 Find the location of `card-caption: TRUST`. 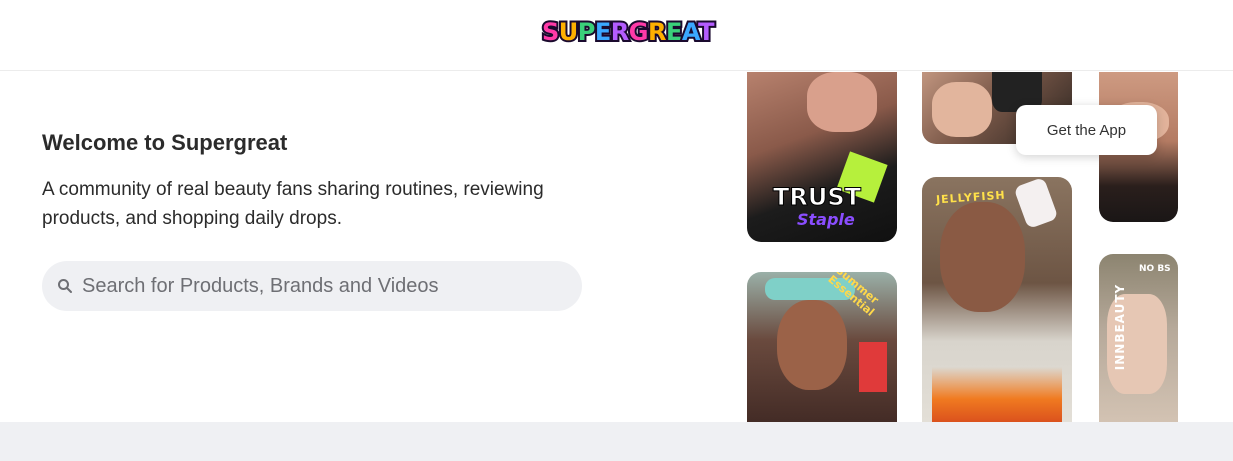

card-caption: TRUST is located at coordinates (817, 197).